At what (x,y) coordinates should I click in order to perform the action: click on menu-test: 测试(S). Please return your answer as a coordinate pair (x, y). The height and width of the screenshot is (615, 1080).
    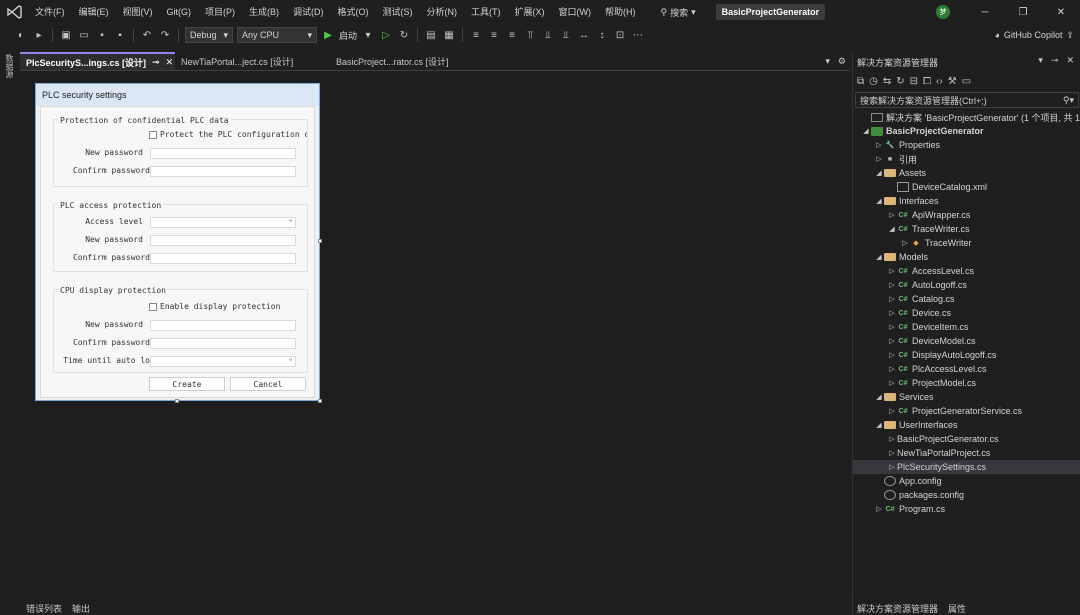
    Looking at the image, I should click on (398, 12).